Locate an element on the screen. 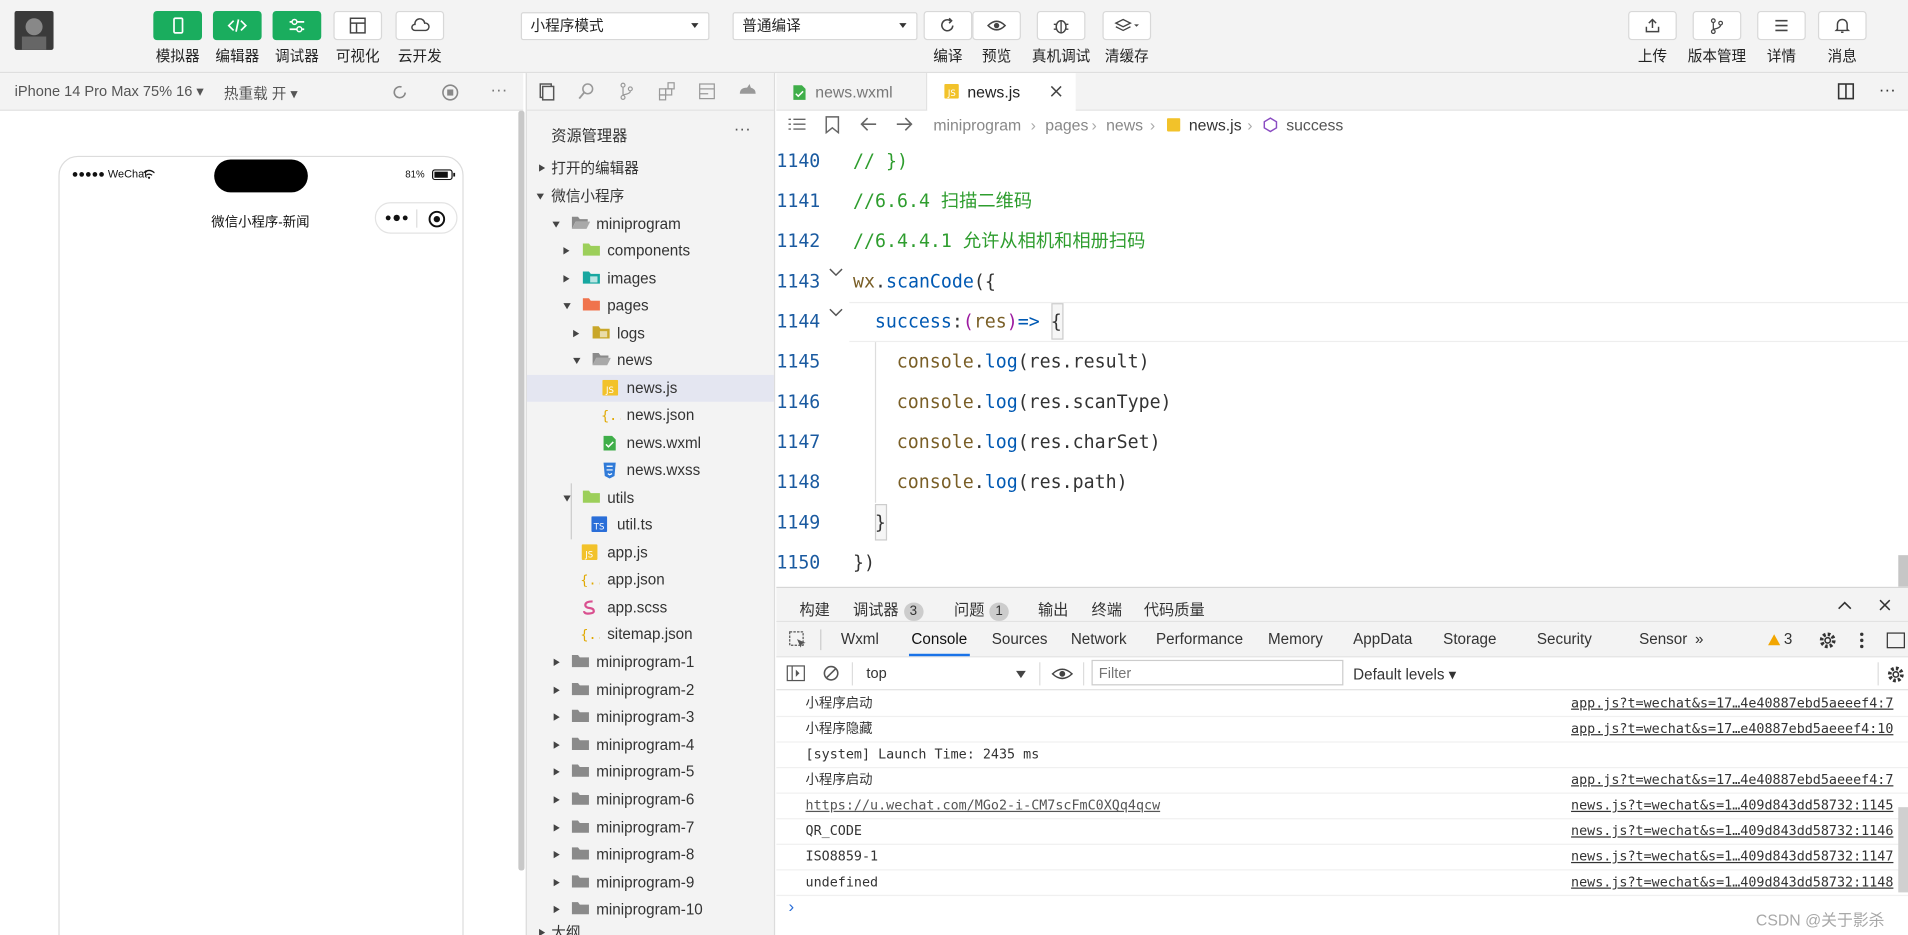 This screenshot has width=1908, height=935. breadcrumb-item: news.js is located at coordinates (1215, 125).